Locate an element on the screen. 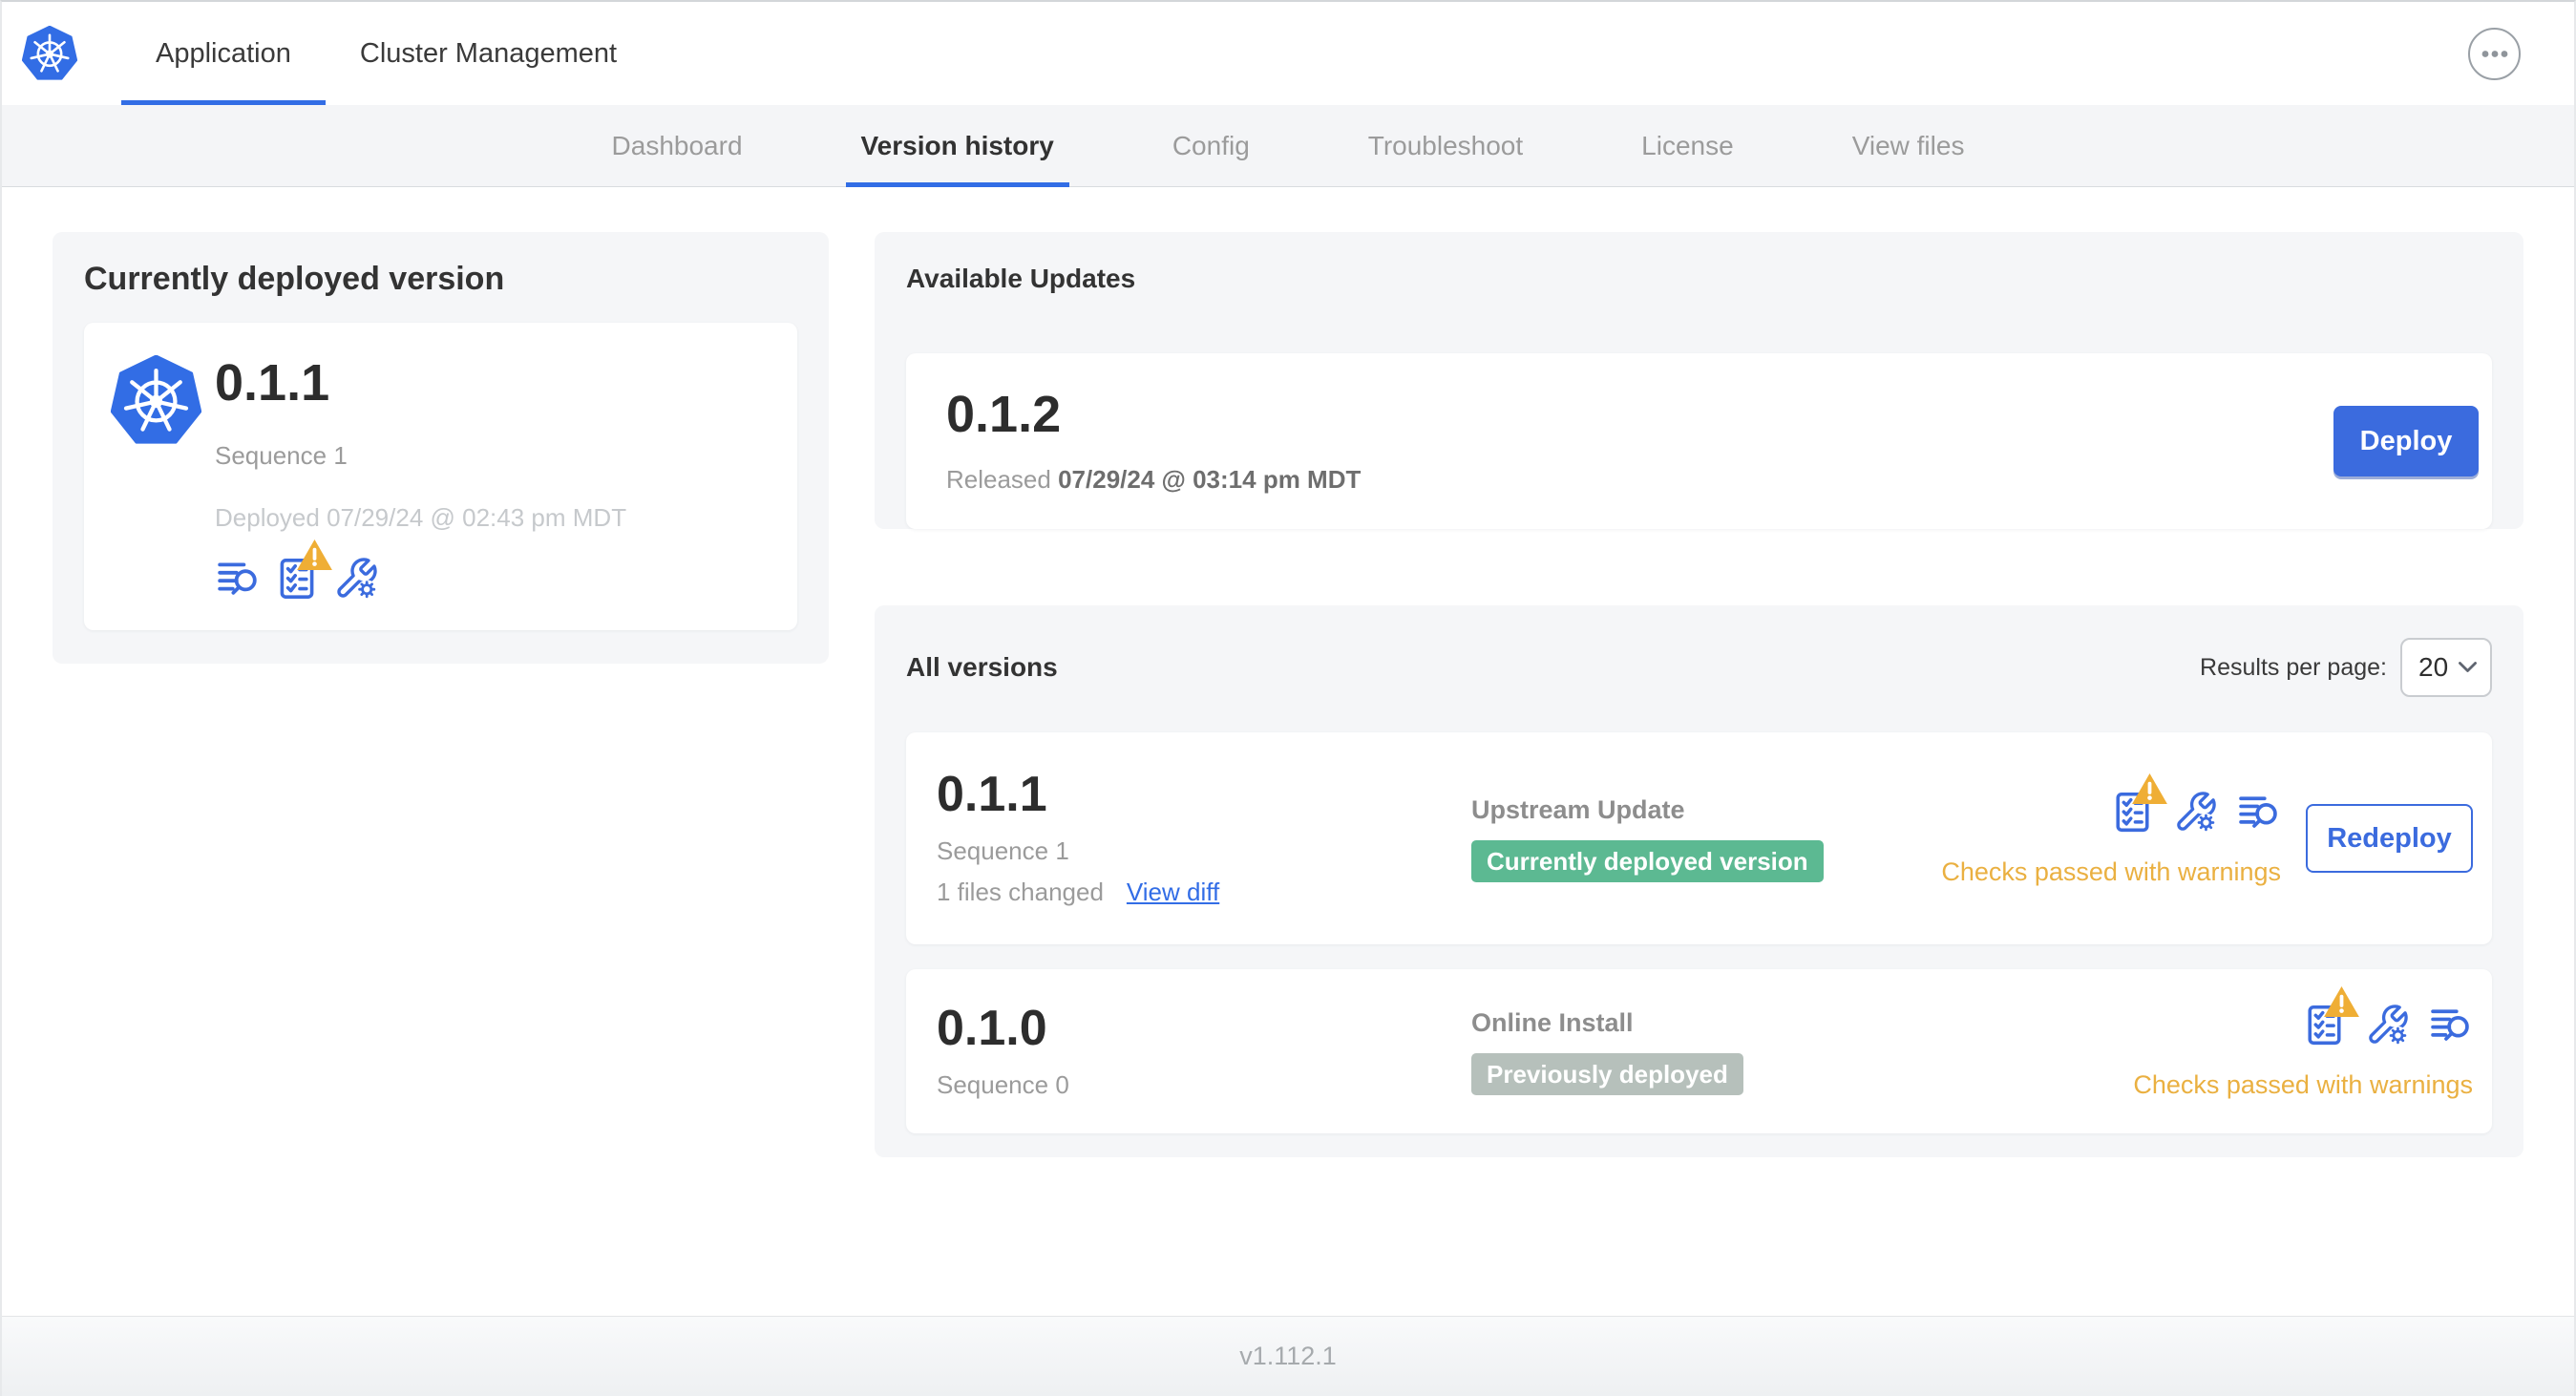 The width and height of the screenshot is (2576, 1396). ellipsis-icon is located at coordinates (2494, 53).